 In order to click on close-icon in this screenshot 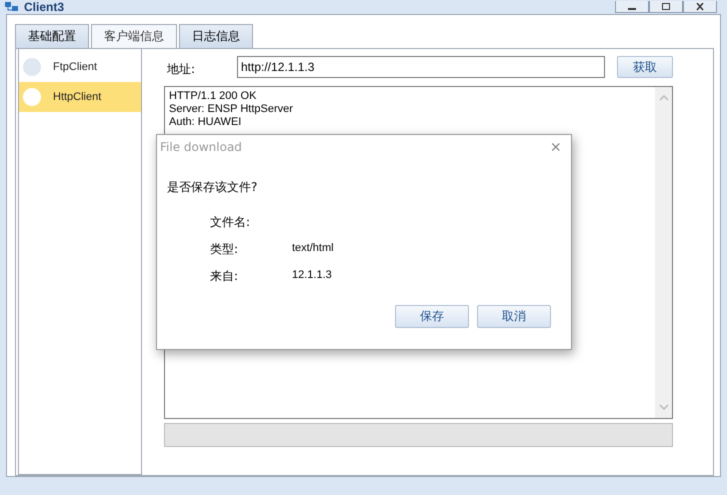, I will do `click(700, 6)`.